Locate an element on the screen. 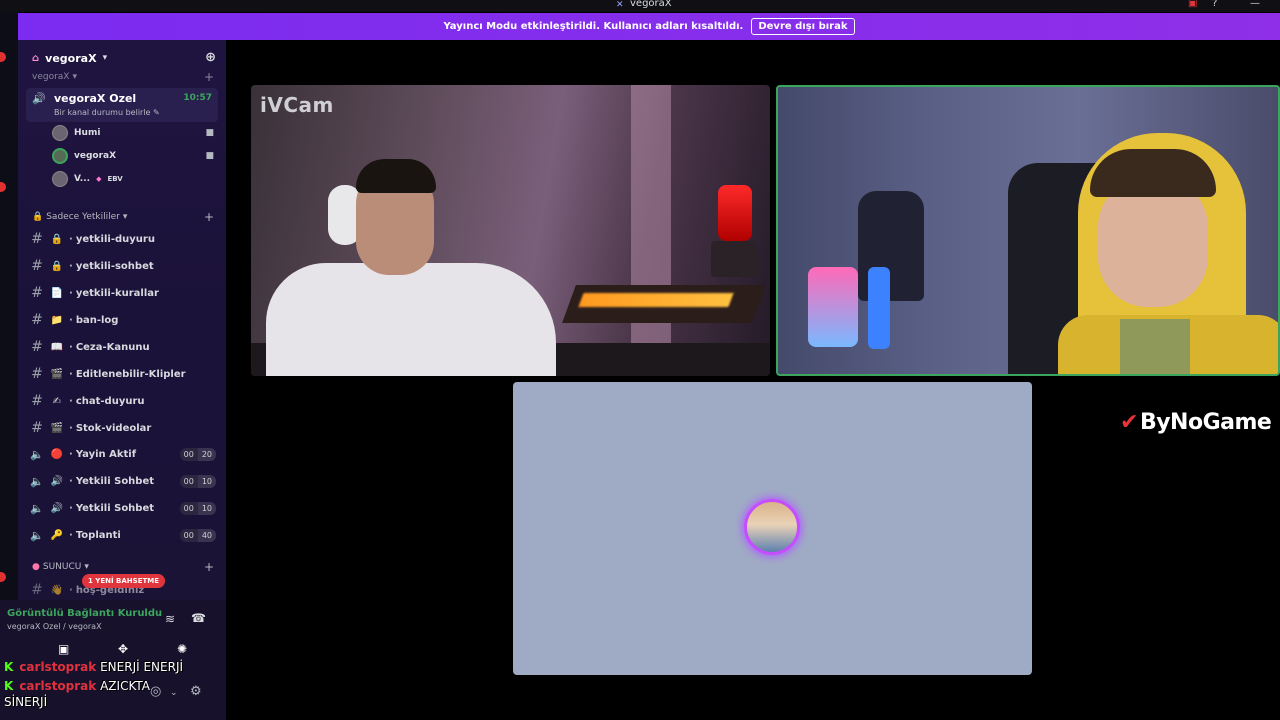 Image resolution: width=1280 pixels, height=720 pixels. chevron-down-icon: ▾ is located at coordinates (105, 58).